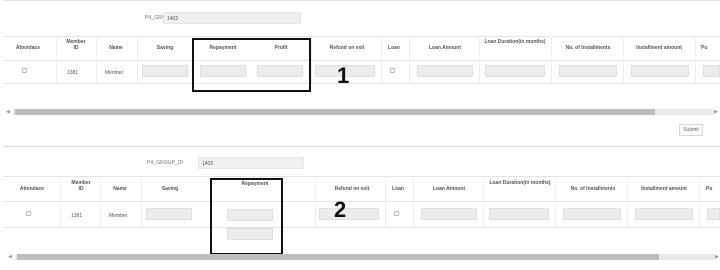 The image size is (720, 270). Describe the element at coordinates (340, 209) in the screenshot. I see `marker-2: 2` at that location.